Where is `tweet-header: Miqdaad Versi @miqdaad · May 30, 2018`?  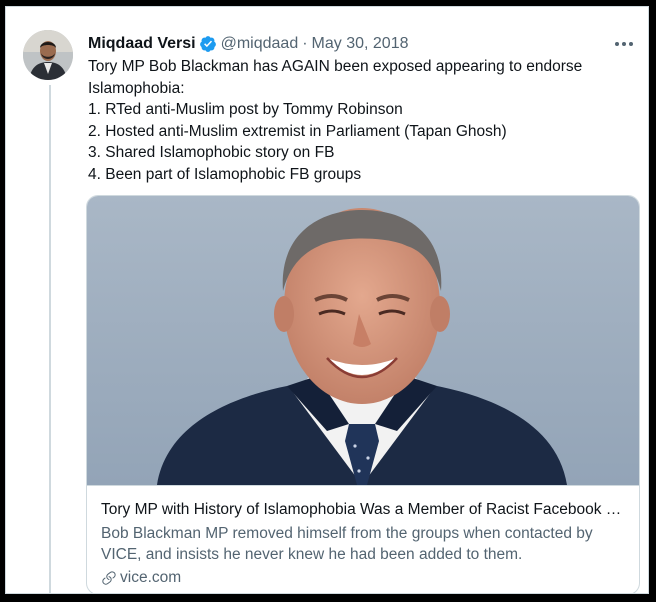 tweet-header: Miqdaad Versi @miqdaad · May 30, 2018 is located at coordinates (362, 44).